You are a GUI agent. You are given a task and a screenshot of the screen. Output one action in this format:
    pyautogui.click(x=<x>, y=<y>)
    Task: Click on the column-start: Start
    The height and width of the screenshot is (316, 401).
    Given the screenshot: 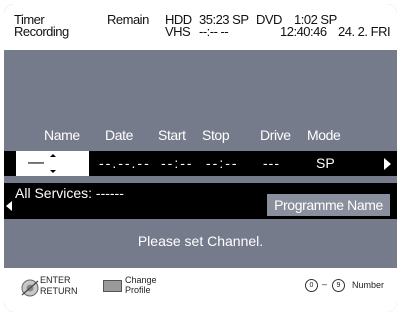 What is the action you would take?
    pyautogui.click(x=172, y=135)
    